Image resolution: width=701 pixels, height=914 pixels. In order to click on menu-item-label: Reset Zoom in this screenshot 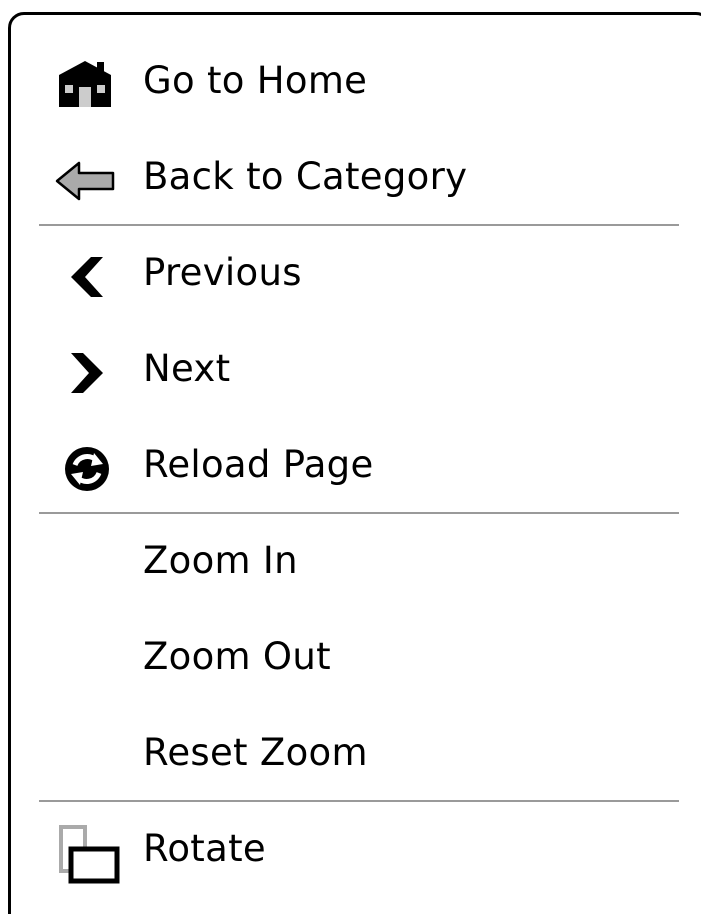, I will do `click(255, 752)`.